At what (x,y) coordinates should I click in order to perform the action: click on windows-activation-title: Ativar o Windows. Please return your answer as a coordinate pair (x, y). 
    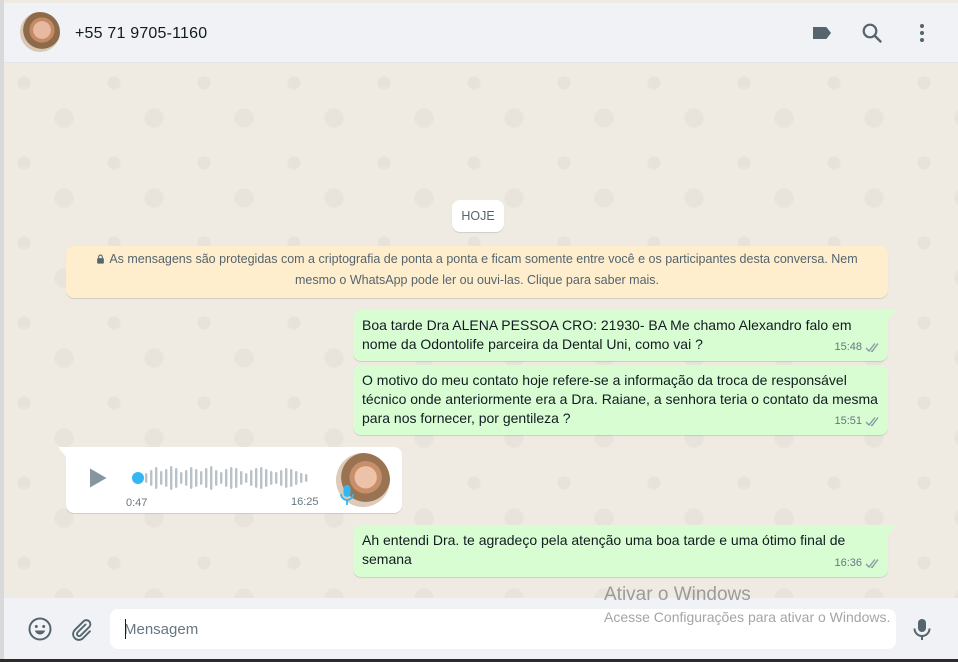
    Looking at the image, I should click on (677, 594).